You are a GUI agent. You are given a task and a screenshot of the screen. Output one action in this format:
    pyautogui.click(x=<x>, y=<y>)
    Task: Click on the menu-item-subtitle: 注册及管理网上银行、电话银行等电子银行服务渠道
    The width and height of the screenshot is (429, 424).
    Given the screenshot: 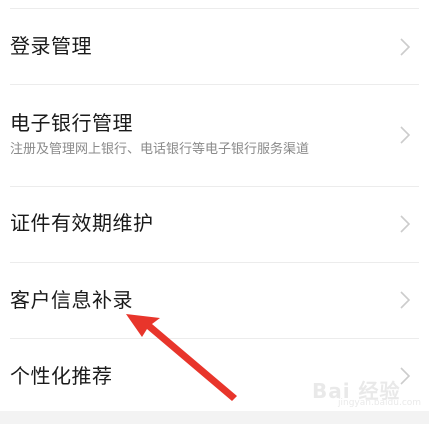 What is the action you would take?
    pyautogui.click(x=160, y=149)
    